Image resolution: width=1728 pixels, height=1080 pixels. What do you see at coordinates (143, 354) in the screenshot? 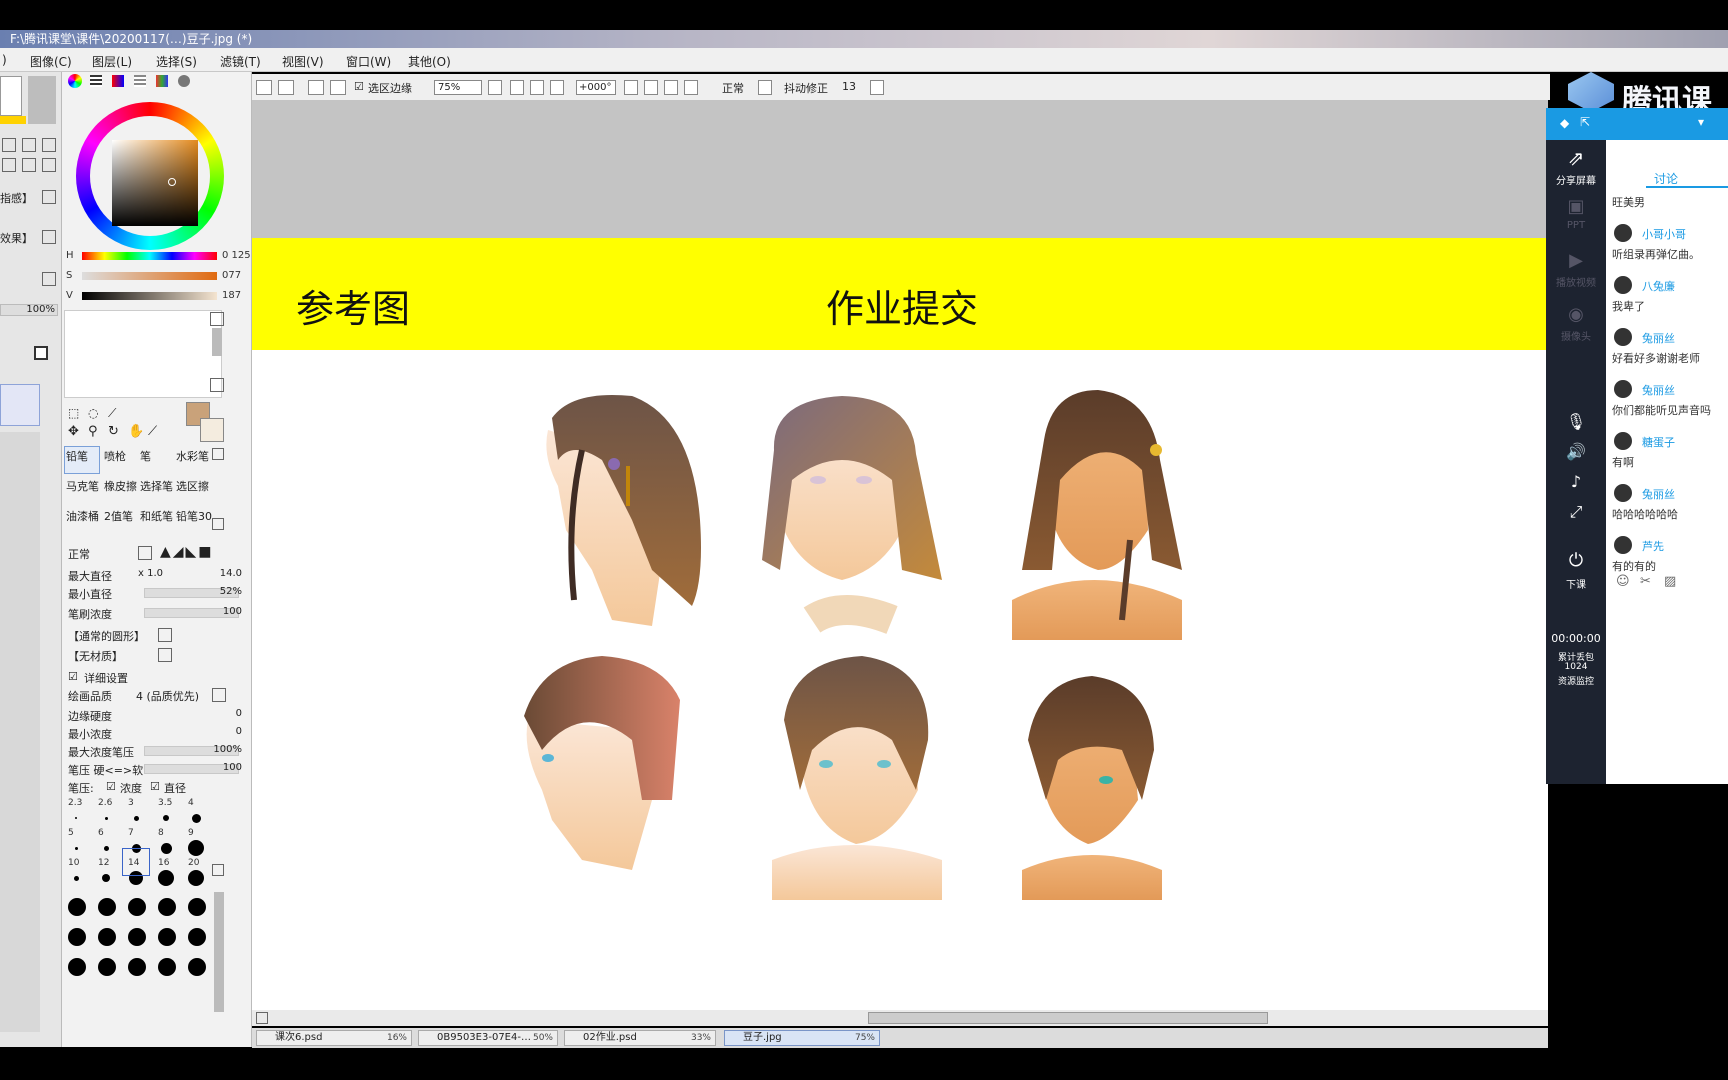
I see `scratch-area` at bounding box center [143, 354].